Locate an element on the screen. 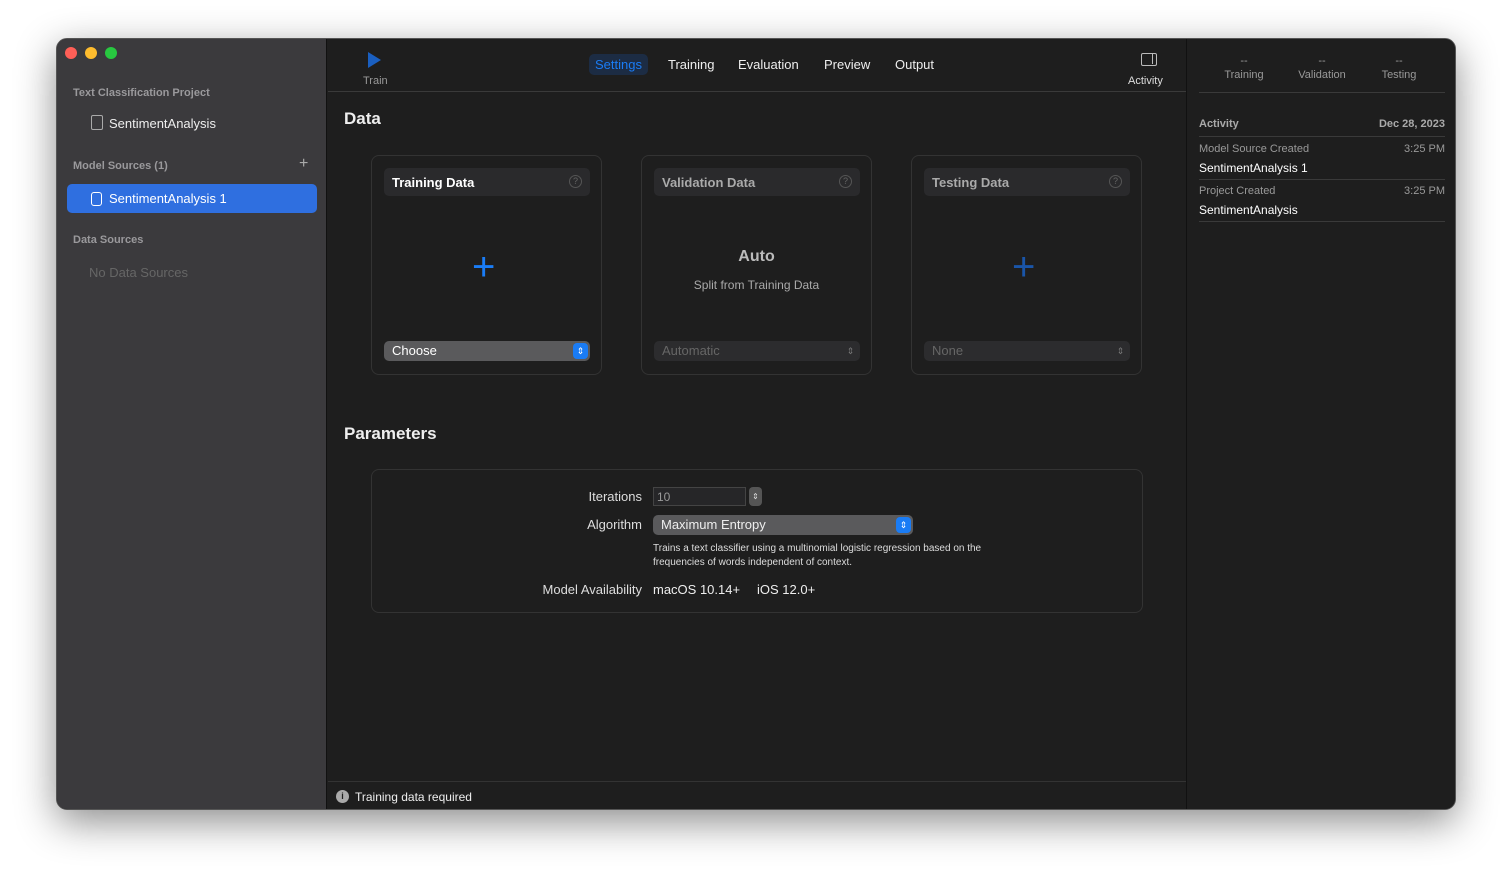  sidebar-item-project: SentimentAnalysis is located at coordinates (162, 123).